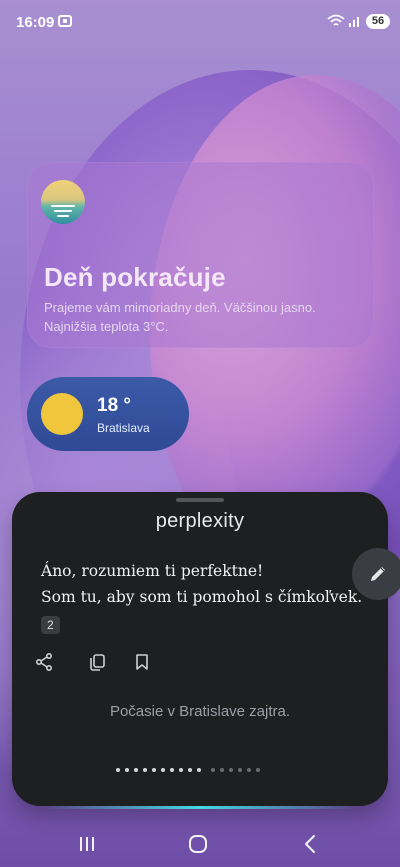 The height and width of the screenshot is (867, 400). I want to click on home-icon, so click(198, 844).